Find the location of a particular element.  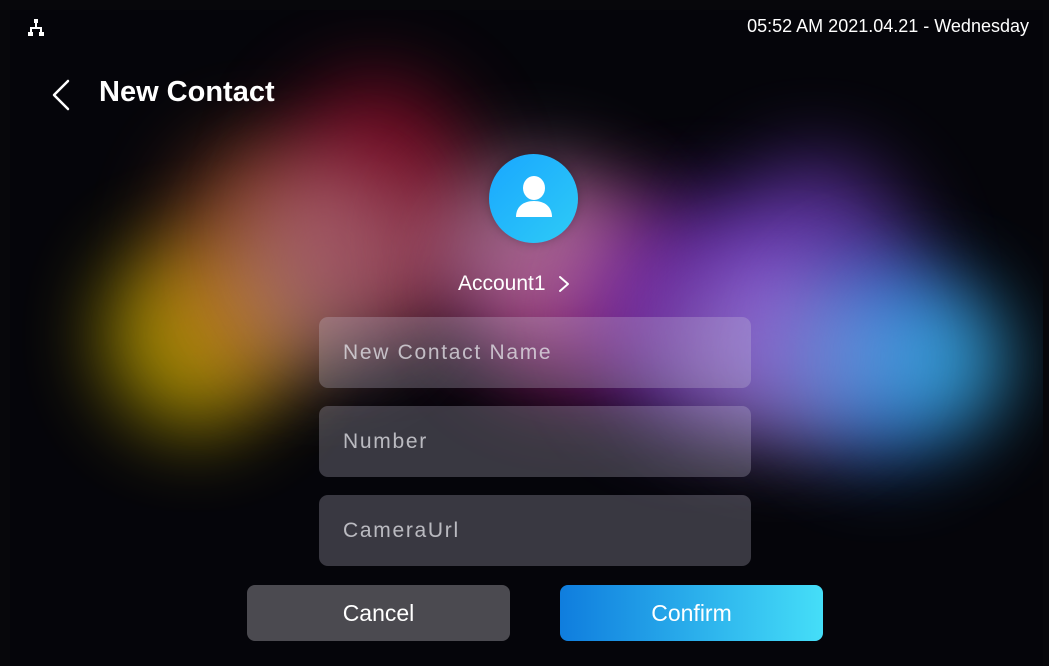

number-field is located at coordinates (535, 441).